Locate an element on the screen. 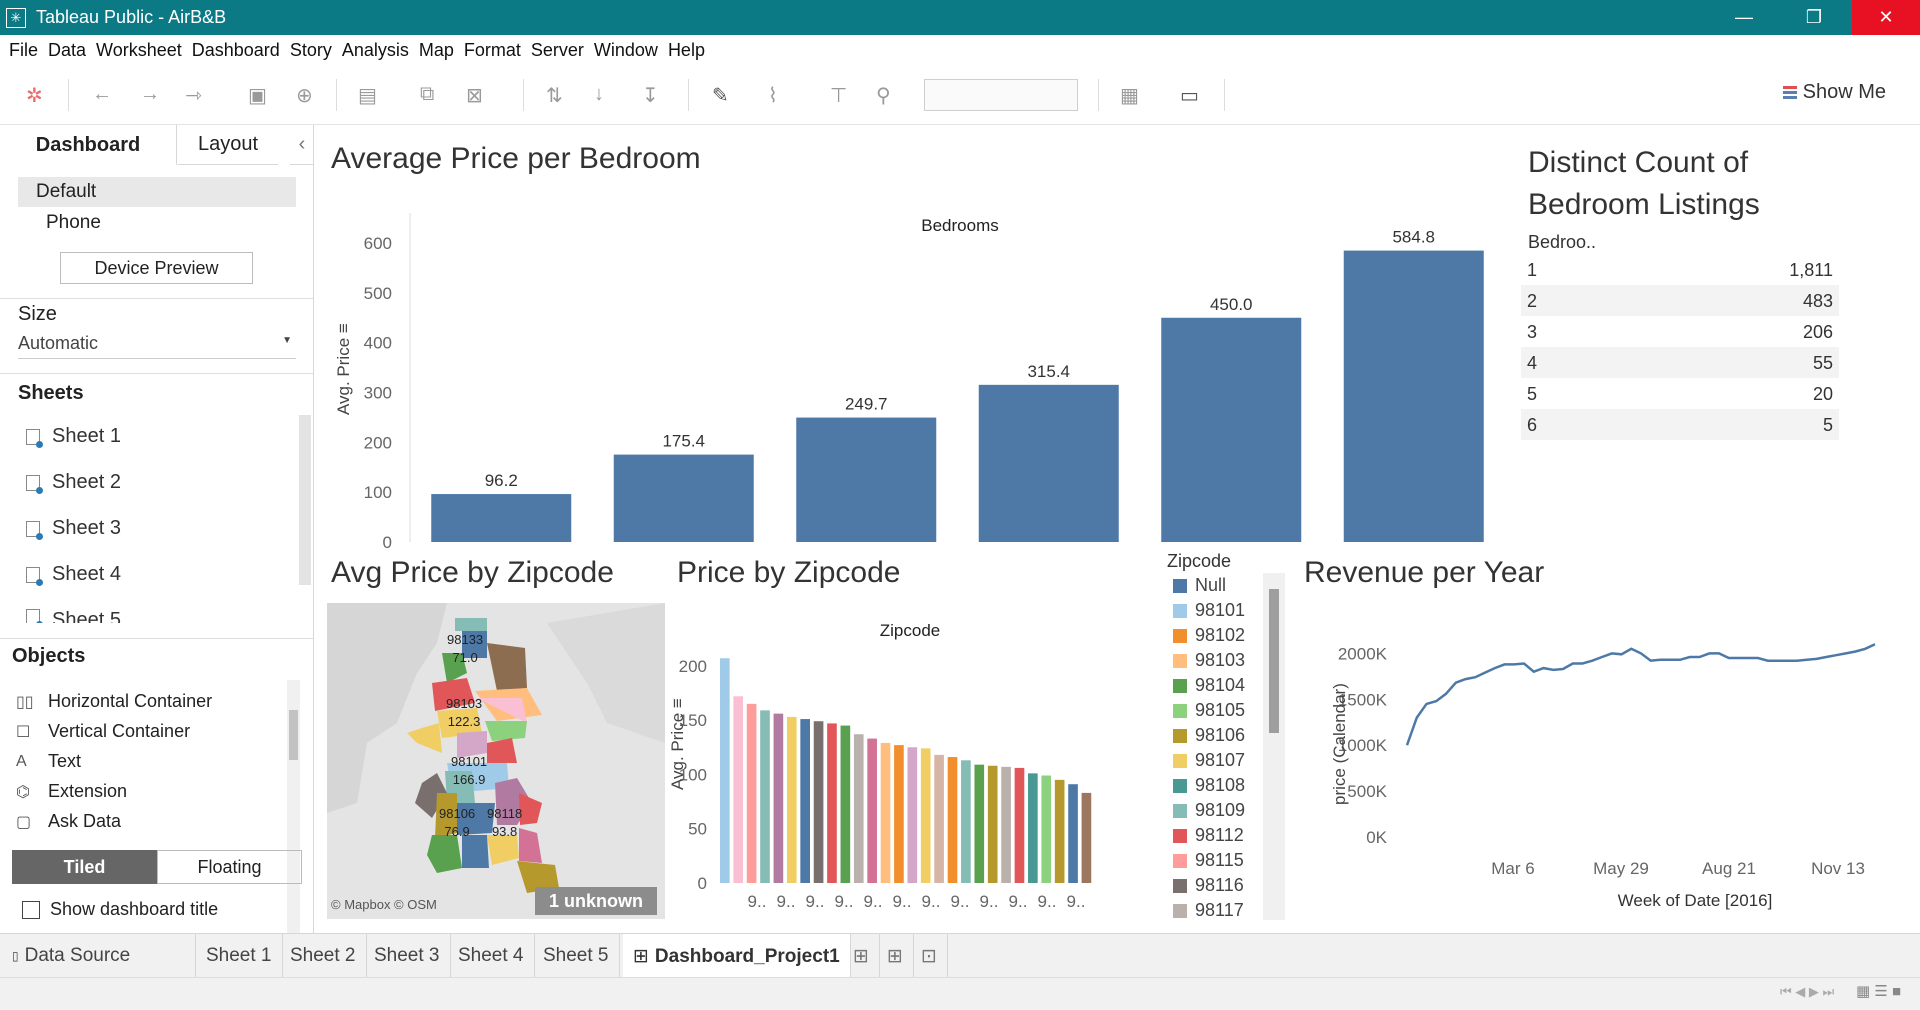 The width and height of the screenshot is (1920, 1010). object-text: A Text is located at coordinates (48, 761).